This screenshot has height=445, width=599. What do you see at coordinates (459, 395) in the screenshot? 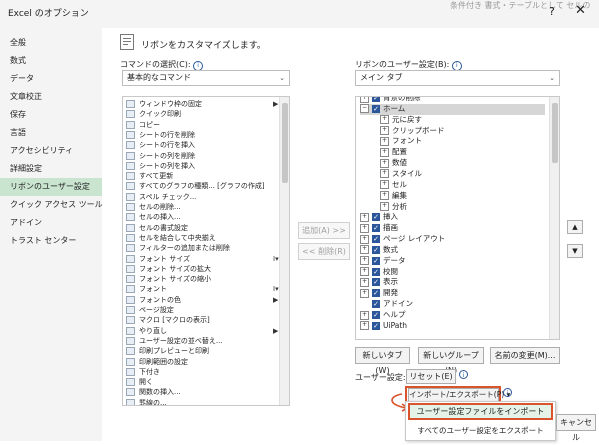
I see `import-export-dropdown: インポート/エクスポート(P) ▾` at bounding box center [459, 395].